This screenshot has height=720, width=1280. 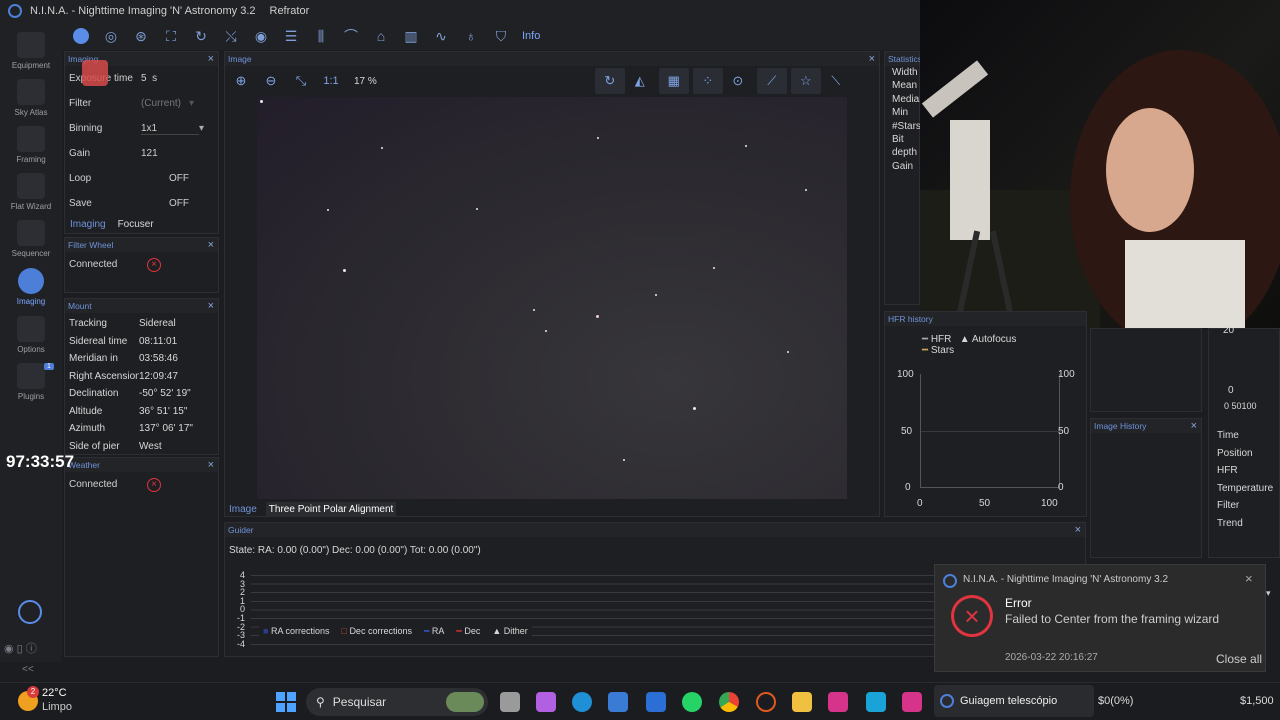 What do you see at coordinates (510, 702) in the screenshot?
I see `task-view-icon` at bounding box center [510, 702].